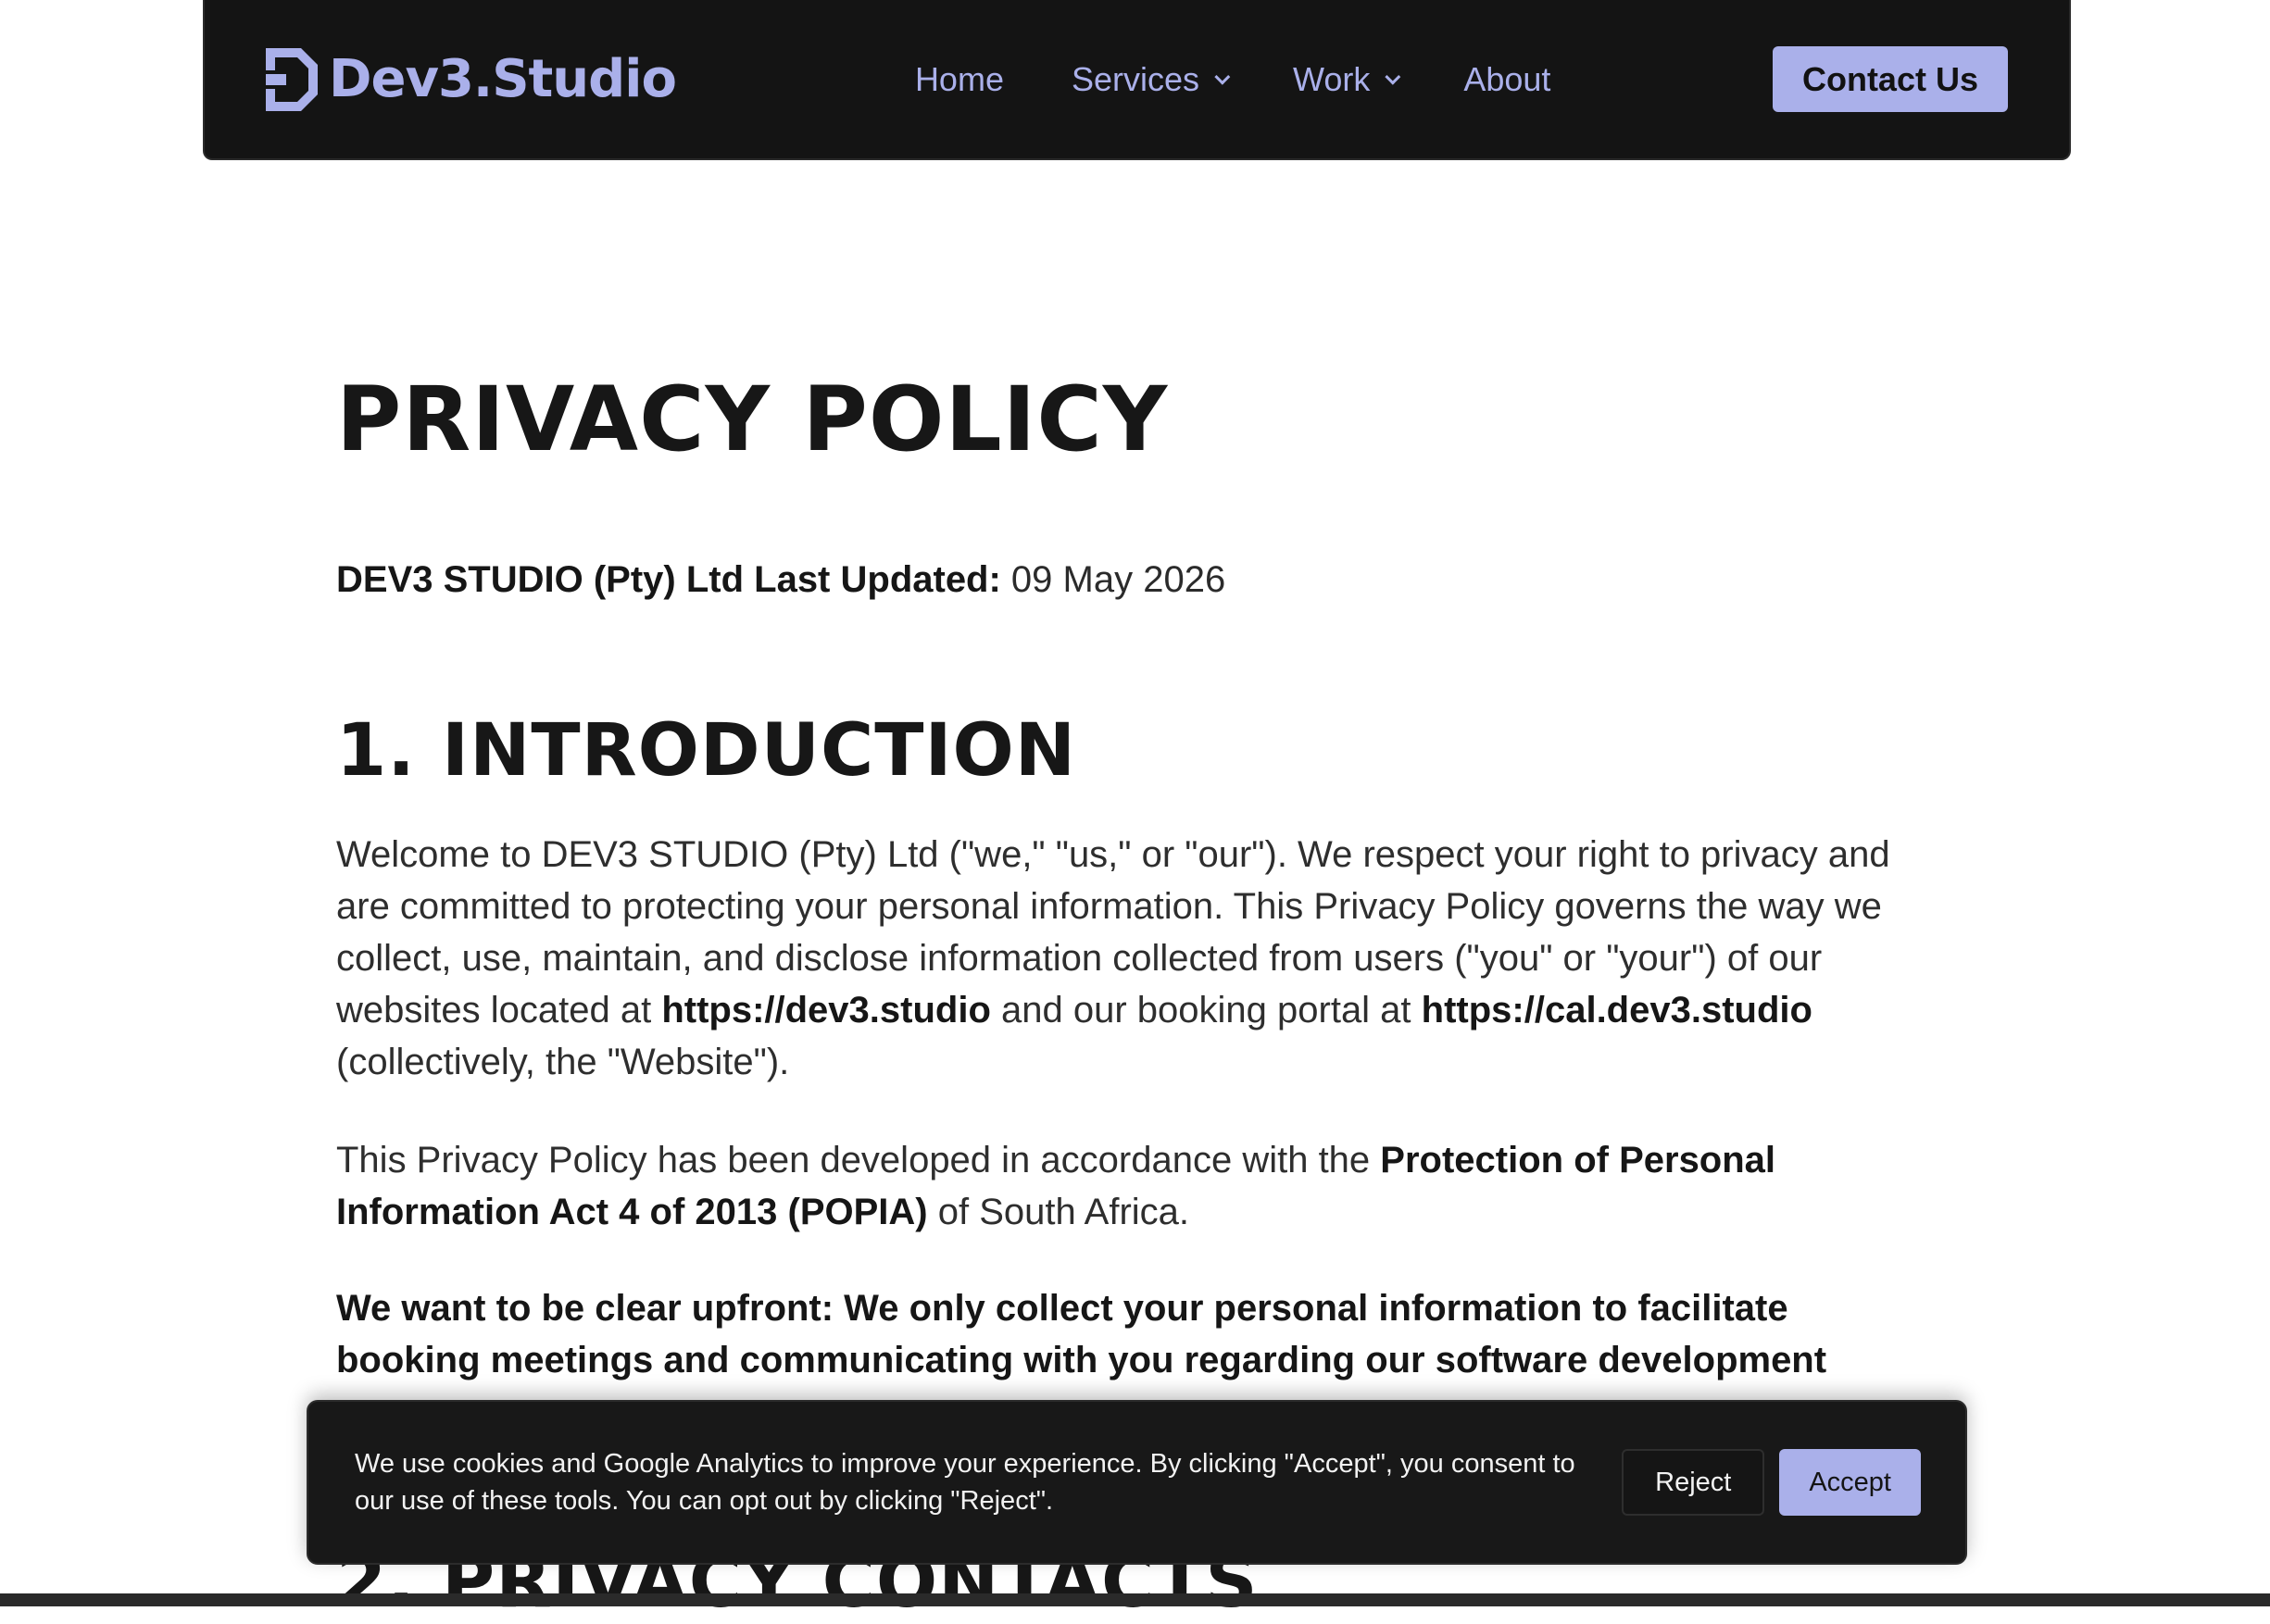 The width and height of the screenshot is (2270, 1624). Describe the element at coordinates (826, 1011) in the screenshot. I see `dev3-studio-link: https://dev3.studio` at that location.